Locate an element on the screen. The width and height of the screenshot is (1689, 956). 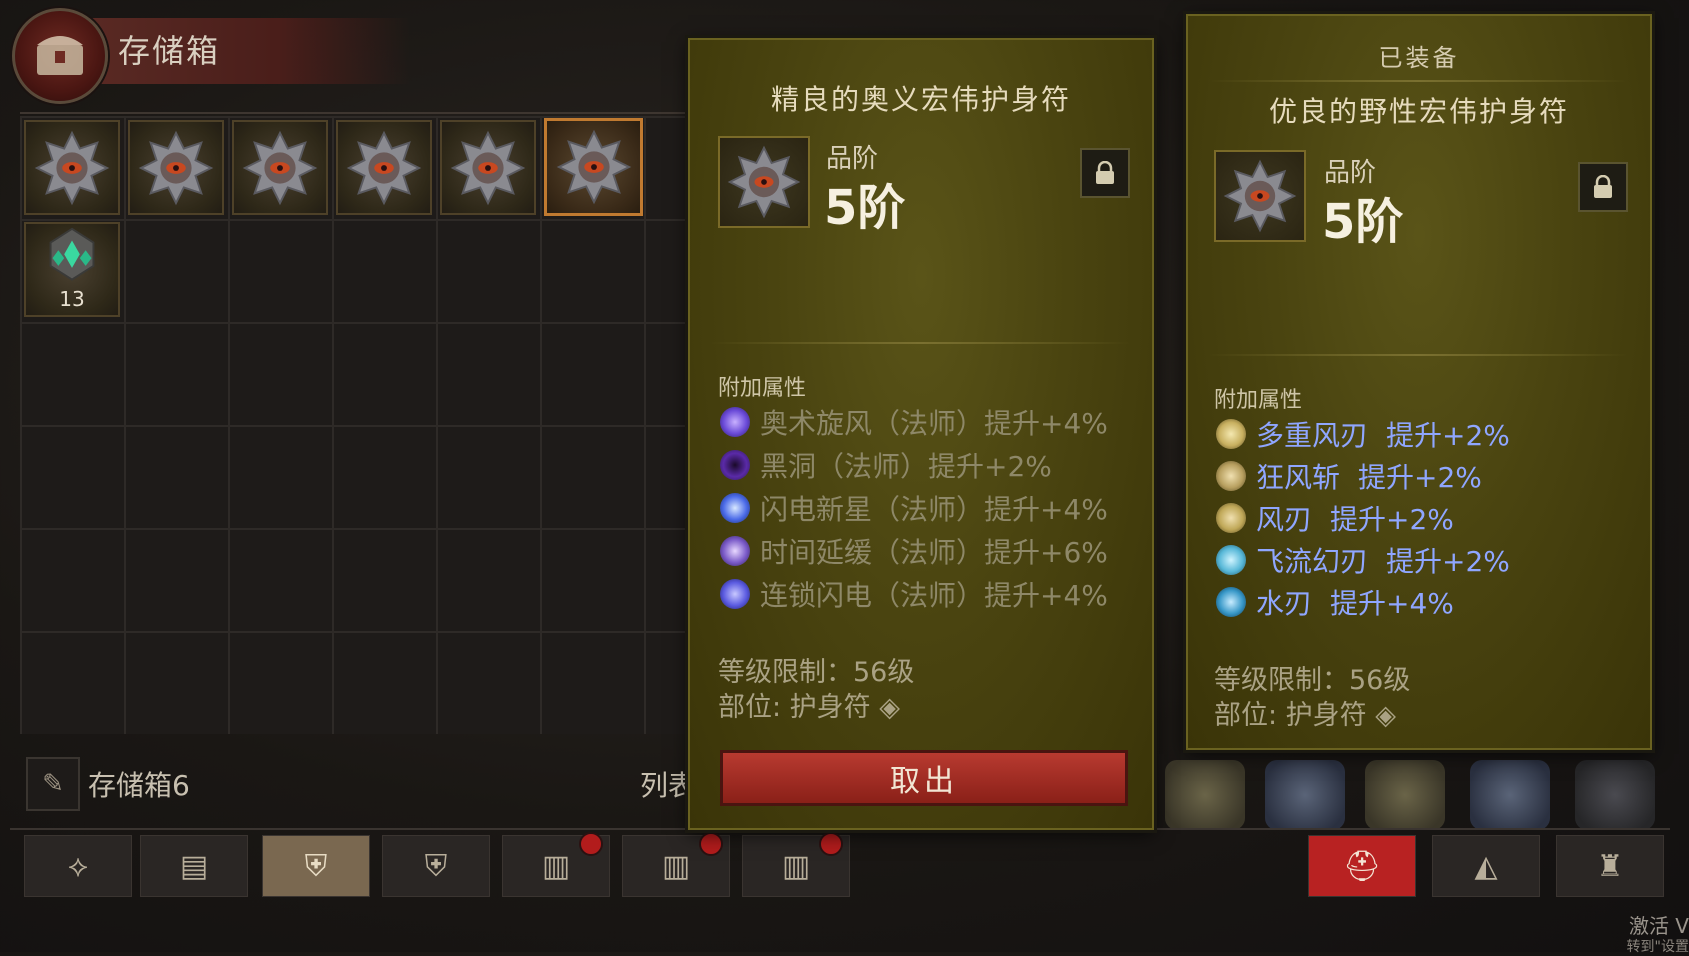
quill-icon: ✎ is located at coordinates (53, 784).